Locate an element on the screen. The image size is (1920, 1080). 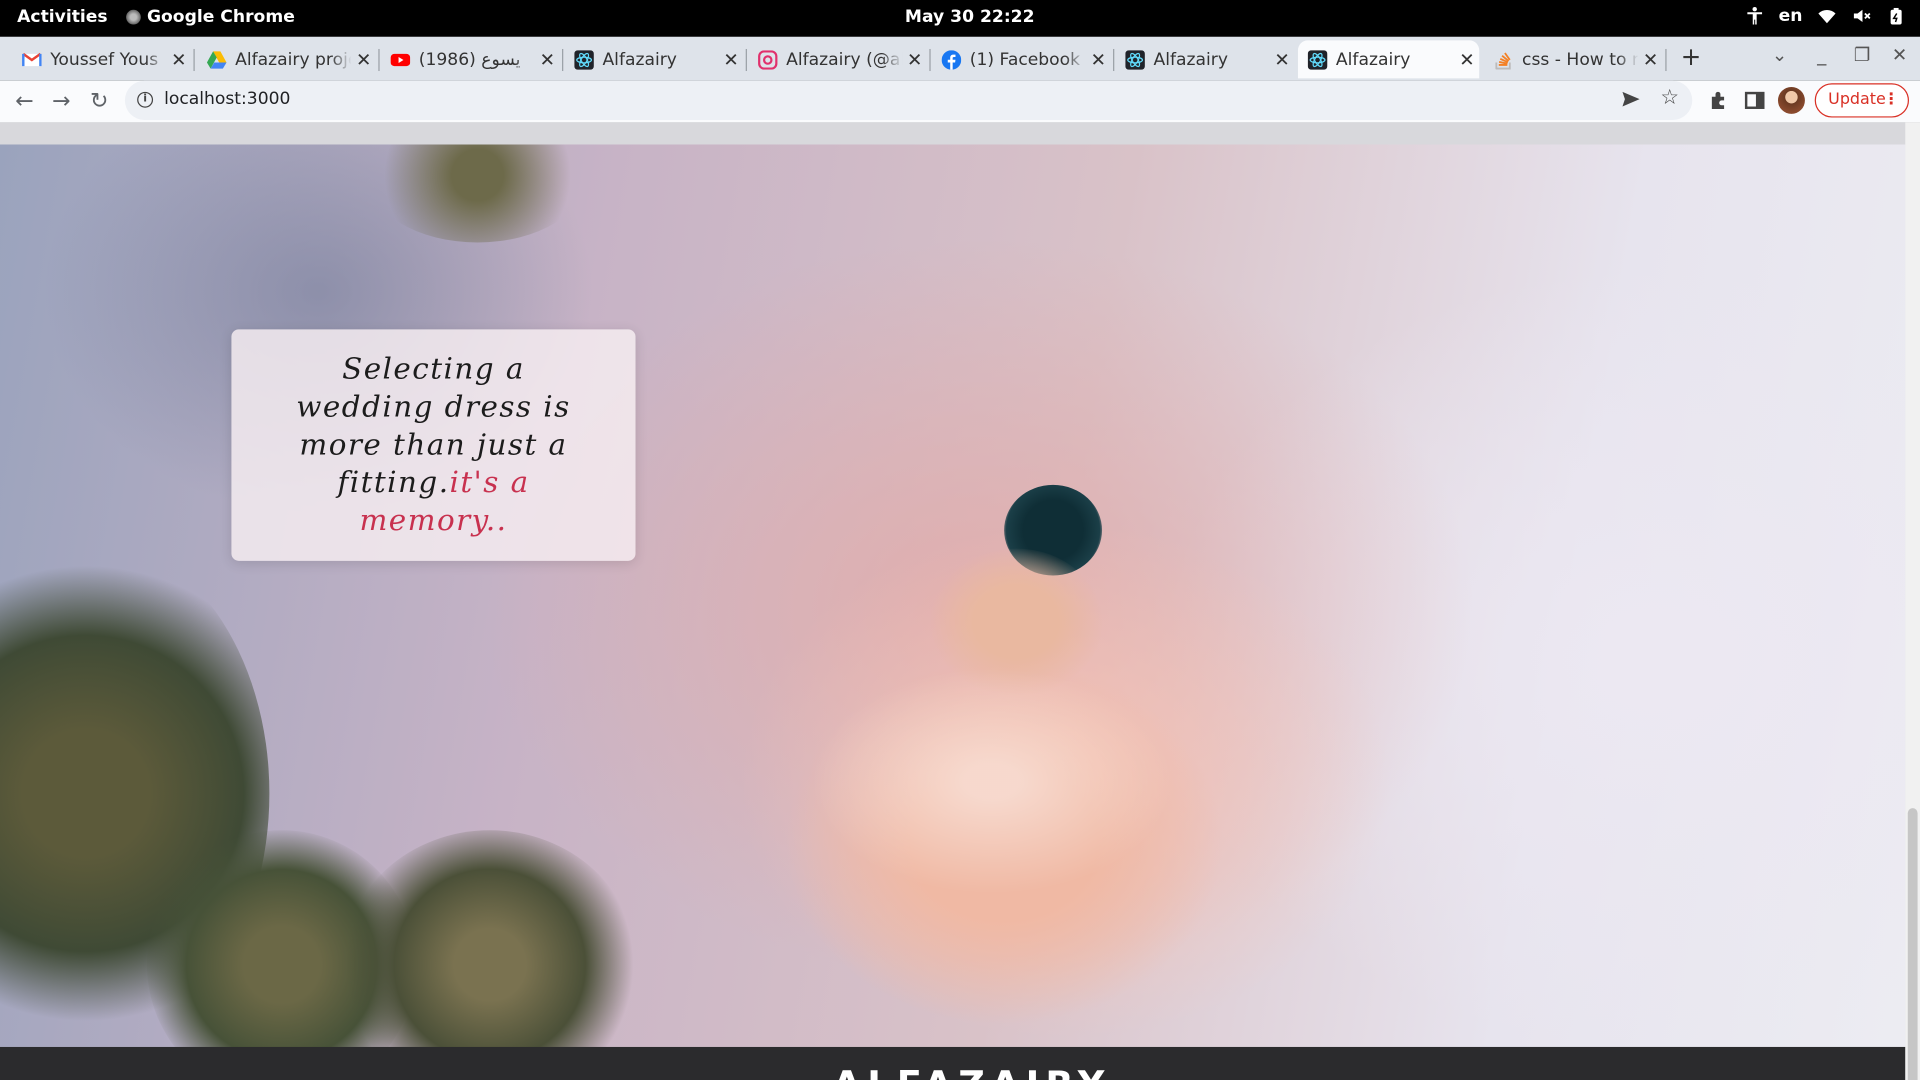
tab-title: Alfazairy proje is located at coordinates (293, 59).